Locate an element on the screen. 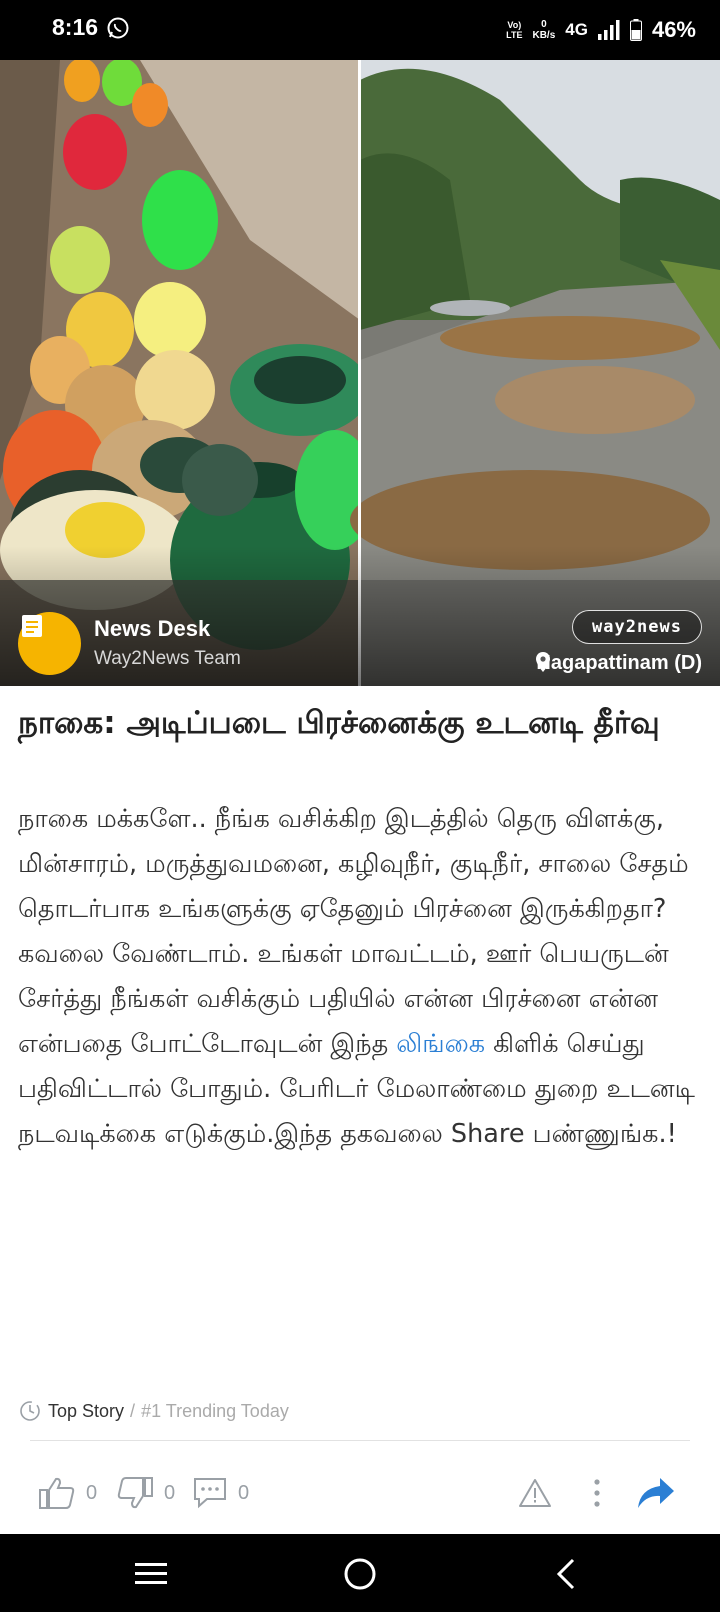  action-bar: 0 0 0 is located at coordinates (360, 1493).